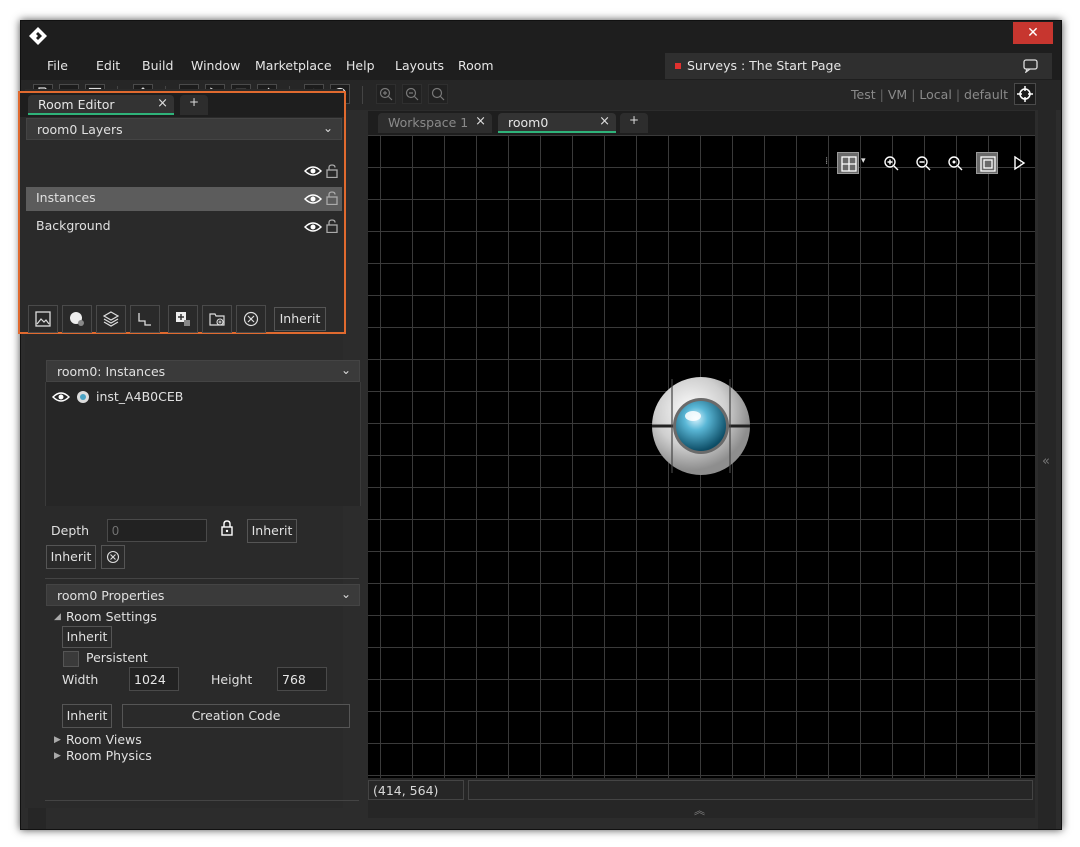 Image resolution: width=1080 pixels, height=847 pixels. I want to click on clear-inherit-button, so click(113, 557).